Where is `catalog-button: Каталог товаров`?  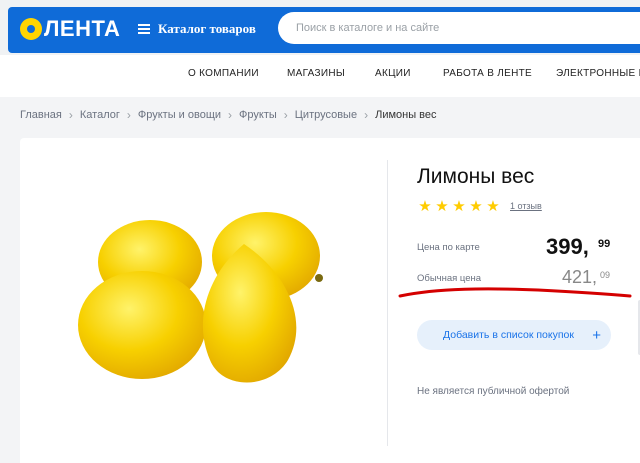 catalog-button: Каталог товаров is located at coordinates (197, 29).